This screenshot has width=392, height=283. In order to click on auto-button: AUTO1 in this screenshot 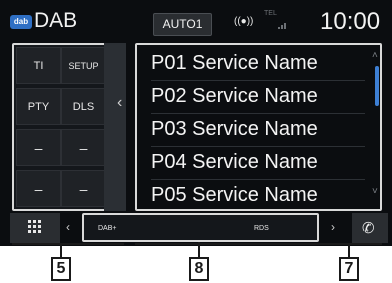, I will do `click(182, 24)`.